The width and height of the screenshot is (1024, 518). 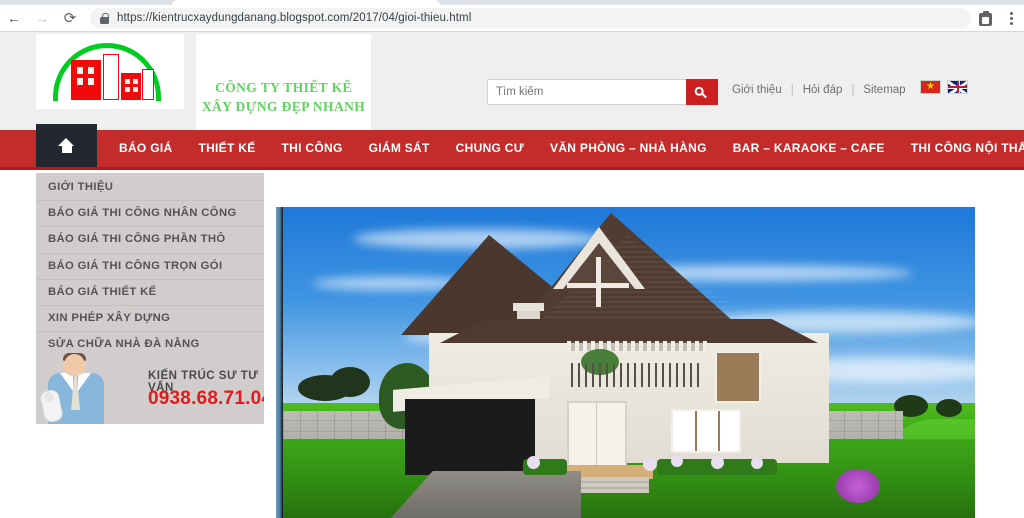 What do you see at coordinates (1011, 18) in the screenshot?
I see `three-dot-menu-icon` at bounding box center [1011, 18].